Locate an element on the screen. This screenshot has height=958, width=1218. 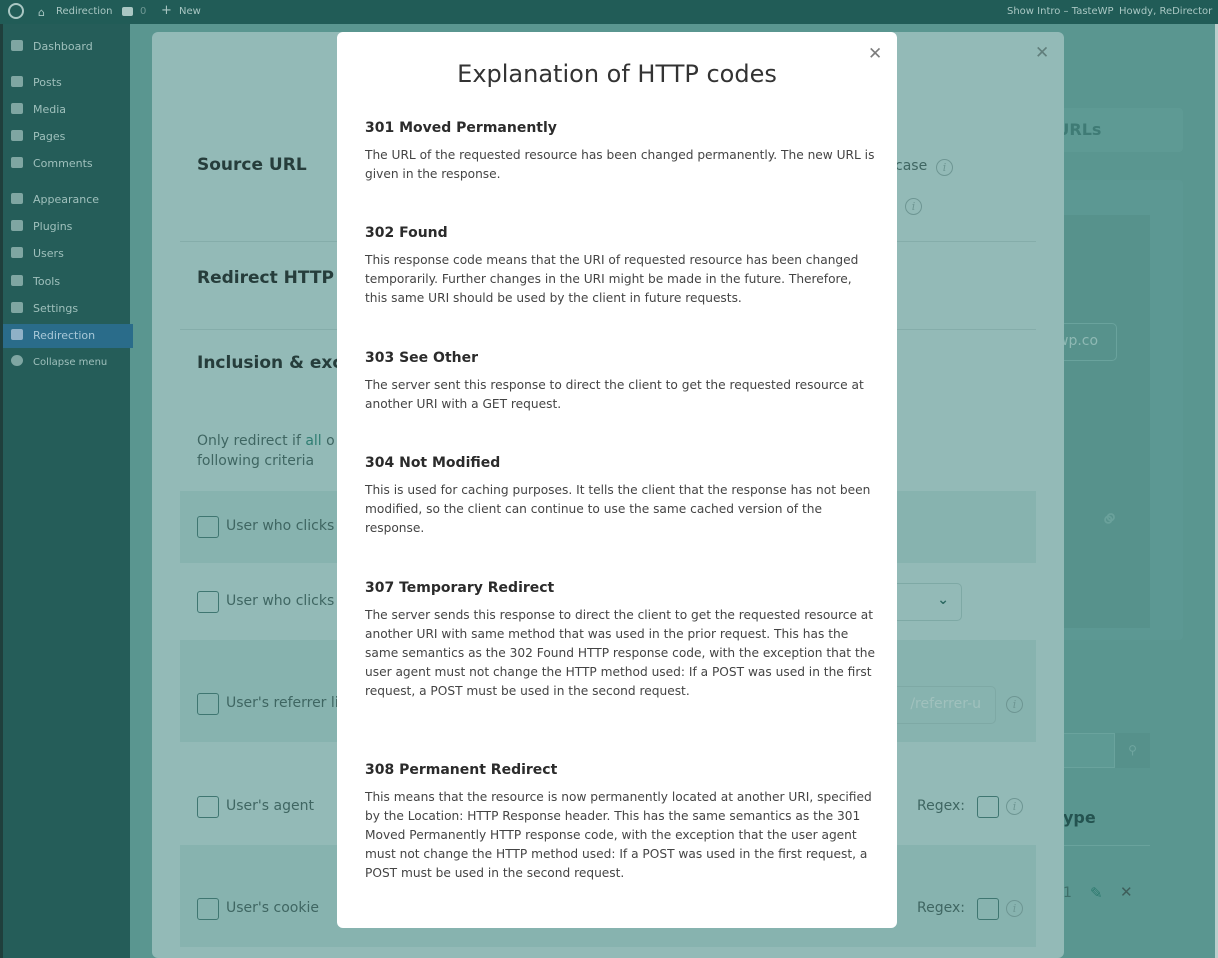
criteria-label: User's referrer li is located at coordinates (282, 703).